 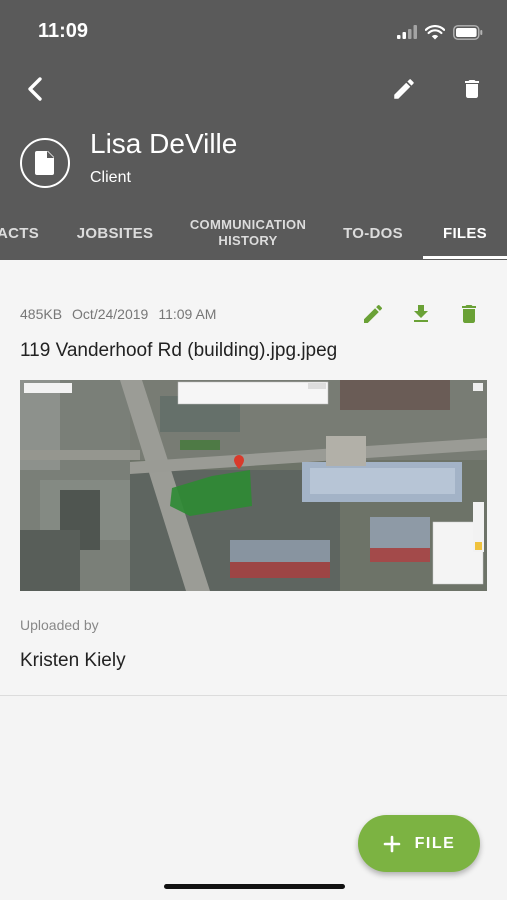 I want to click on uploaded-by-label: Uploaded by, so click(x=59, y=625).